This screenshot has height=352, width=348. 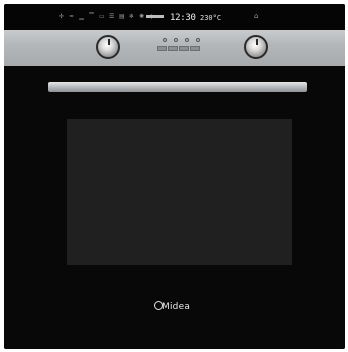 What do you see at coordinates (187, 40) in the screenshot?
I see `minus-icon` at bounding box center [187, 40].